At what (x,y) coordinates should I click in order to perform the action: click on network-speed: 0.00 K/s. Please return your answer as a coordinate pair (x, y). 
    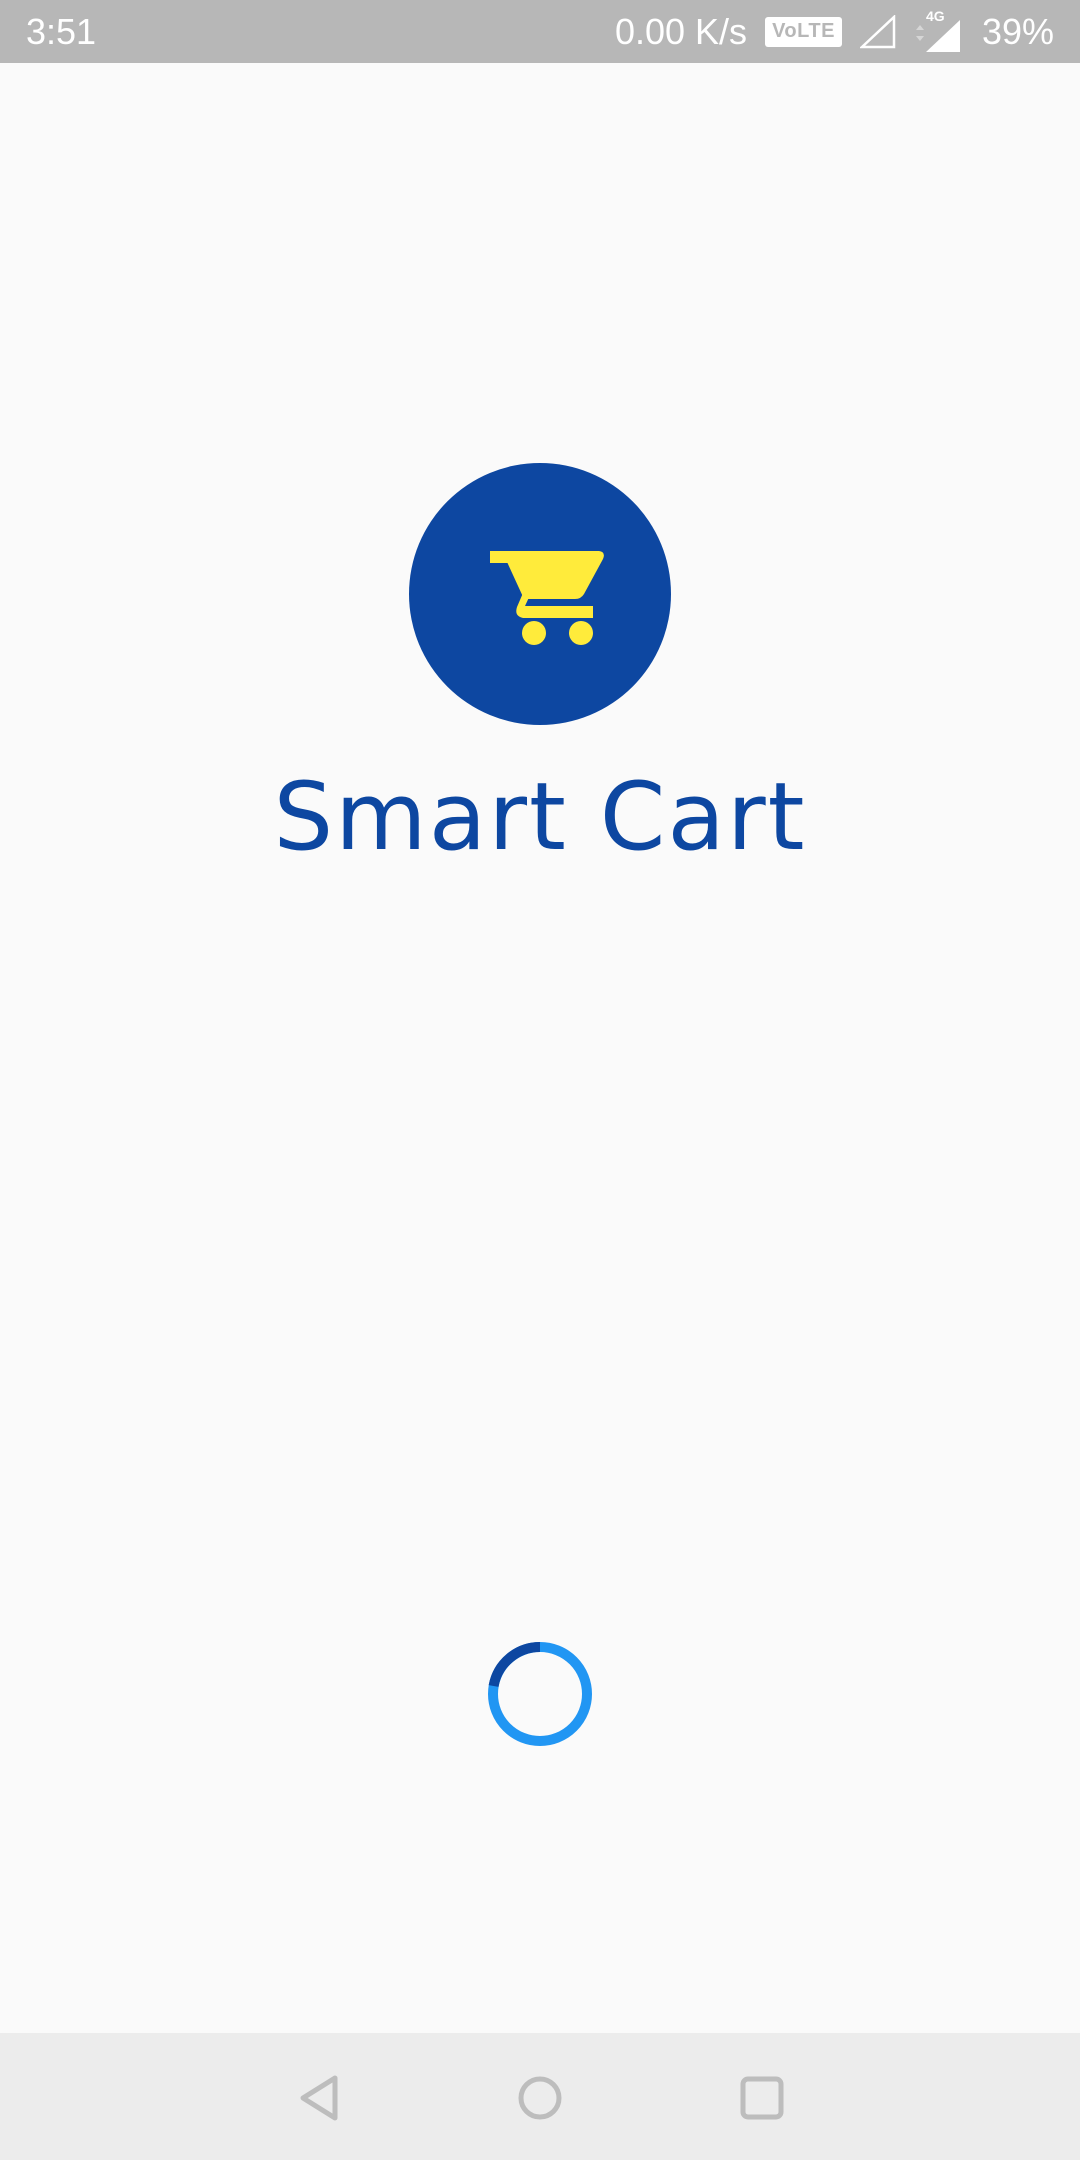
    Looking at the image, I should click on (681, 31).